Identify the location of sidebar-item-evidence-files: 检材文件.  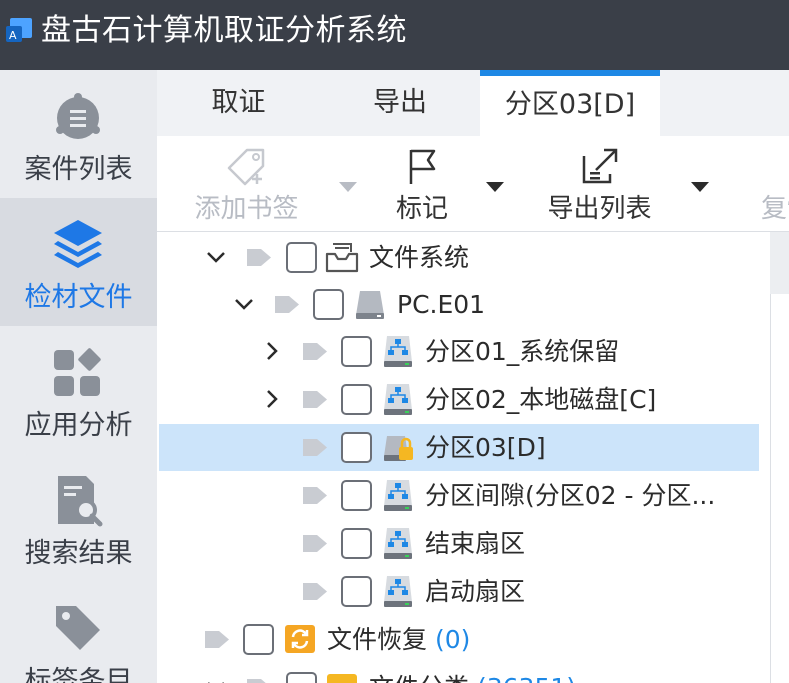
(78, 262).